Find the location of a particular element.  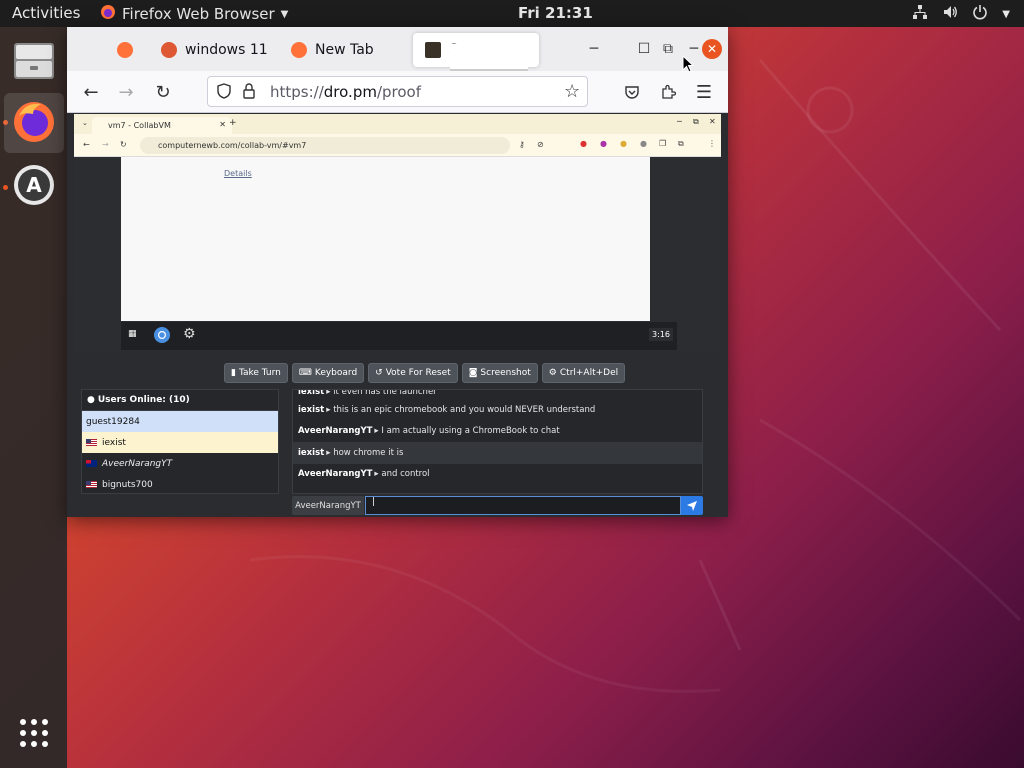

dock-files is located at coordinates (34, 63).